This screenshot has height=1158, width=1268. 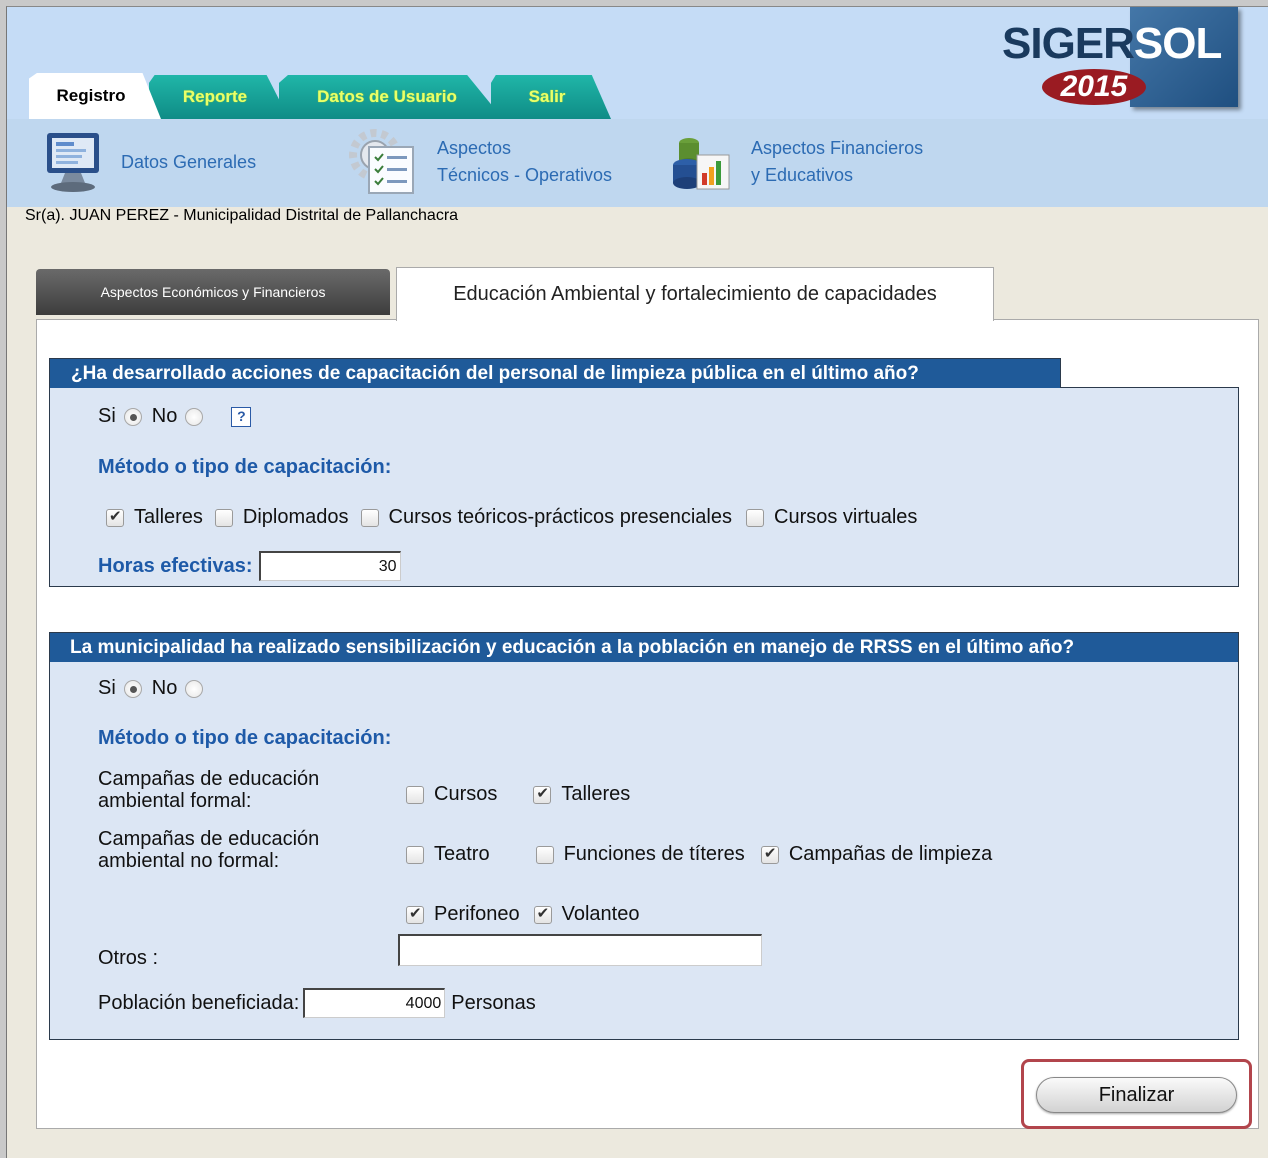 I want to click on checkbox-diplomados-label: Diplomados, so click(x=295, y=517).